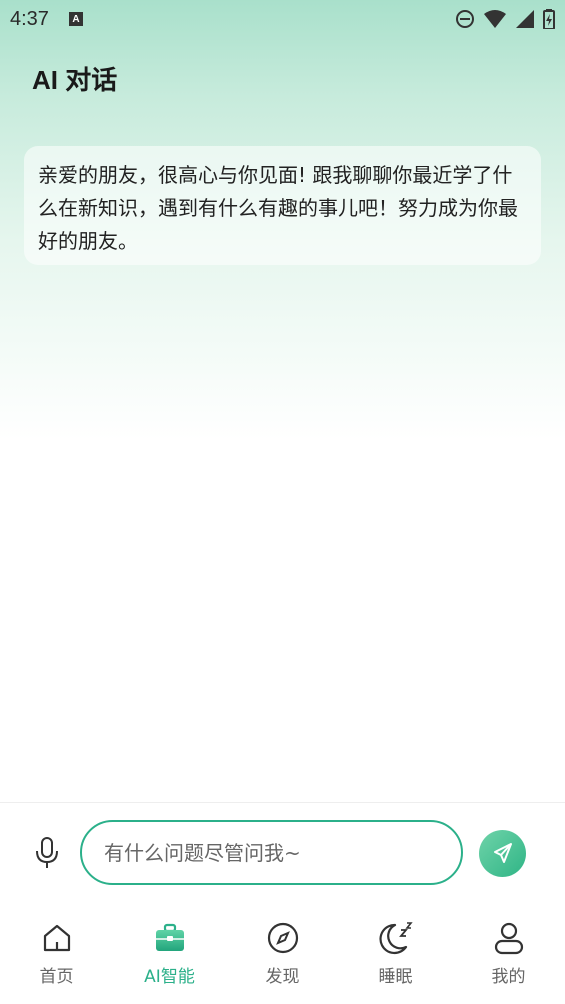 Image resolution: width=565 pixels, height=1004 pixels. I want to click on battery-icon, so click(549, 19).